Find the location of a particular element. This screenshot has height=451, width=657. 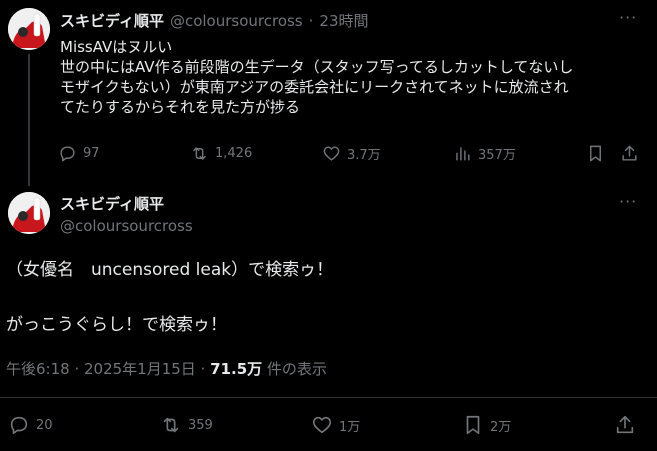

like-button: 3.7万 is located at coordinates (351, 153).